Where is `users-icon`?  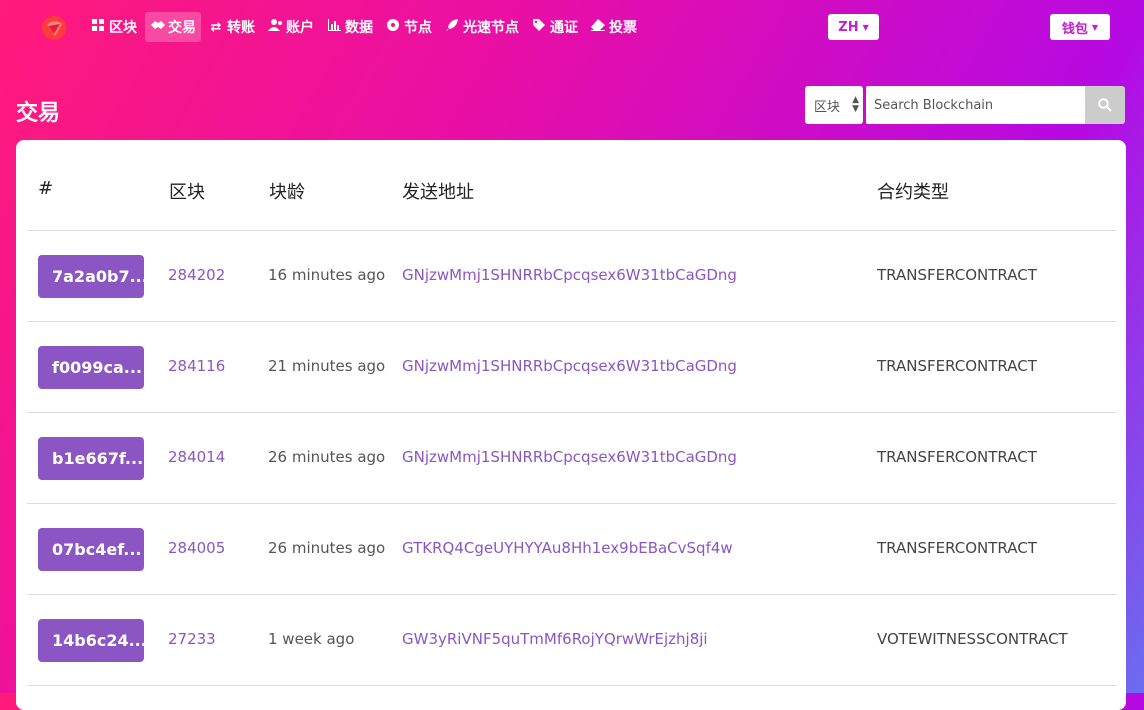
users-icon is located at coordinates (275, 27).